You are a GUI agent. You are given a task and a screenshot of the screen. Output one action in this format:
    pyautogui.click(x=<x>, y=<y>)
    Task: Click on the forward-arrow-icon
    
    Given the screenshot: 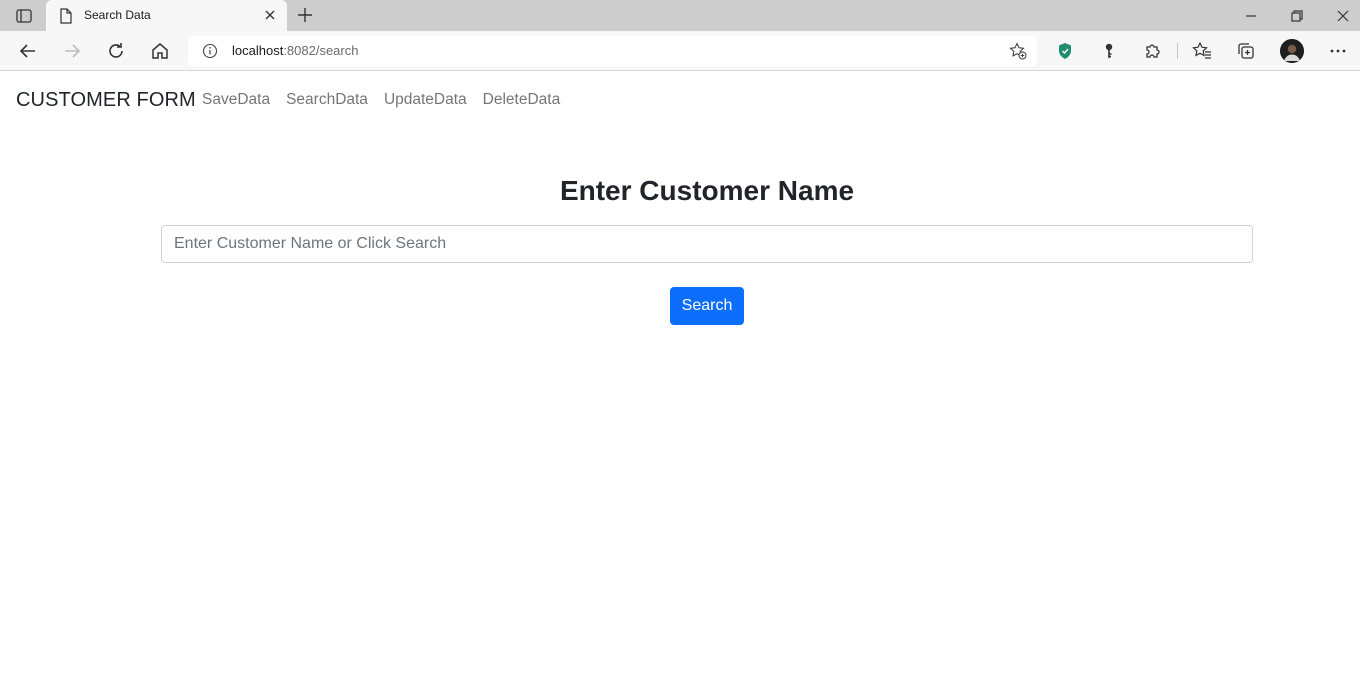 What is the action you would take?
    pyautogui.click(x=72, y=51)
    